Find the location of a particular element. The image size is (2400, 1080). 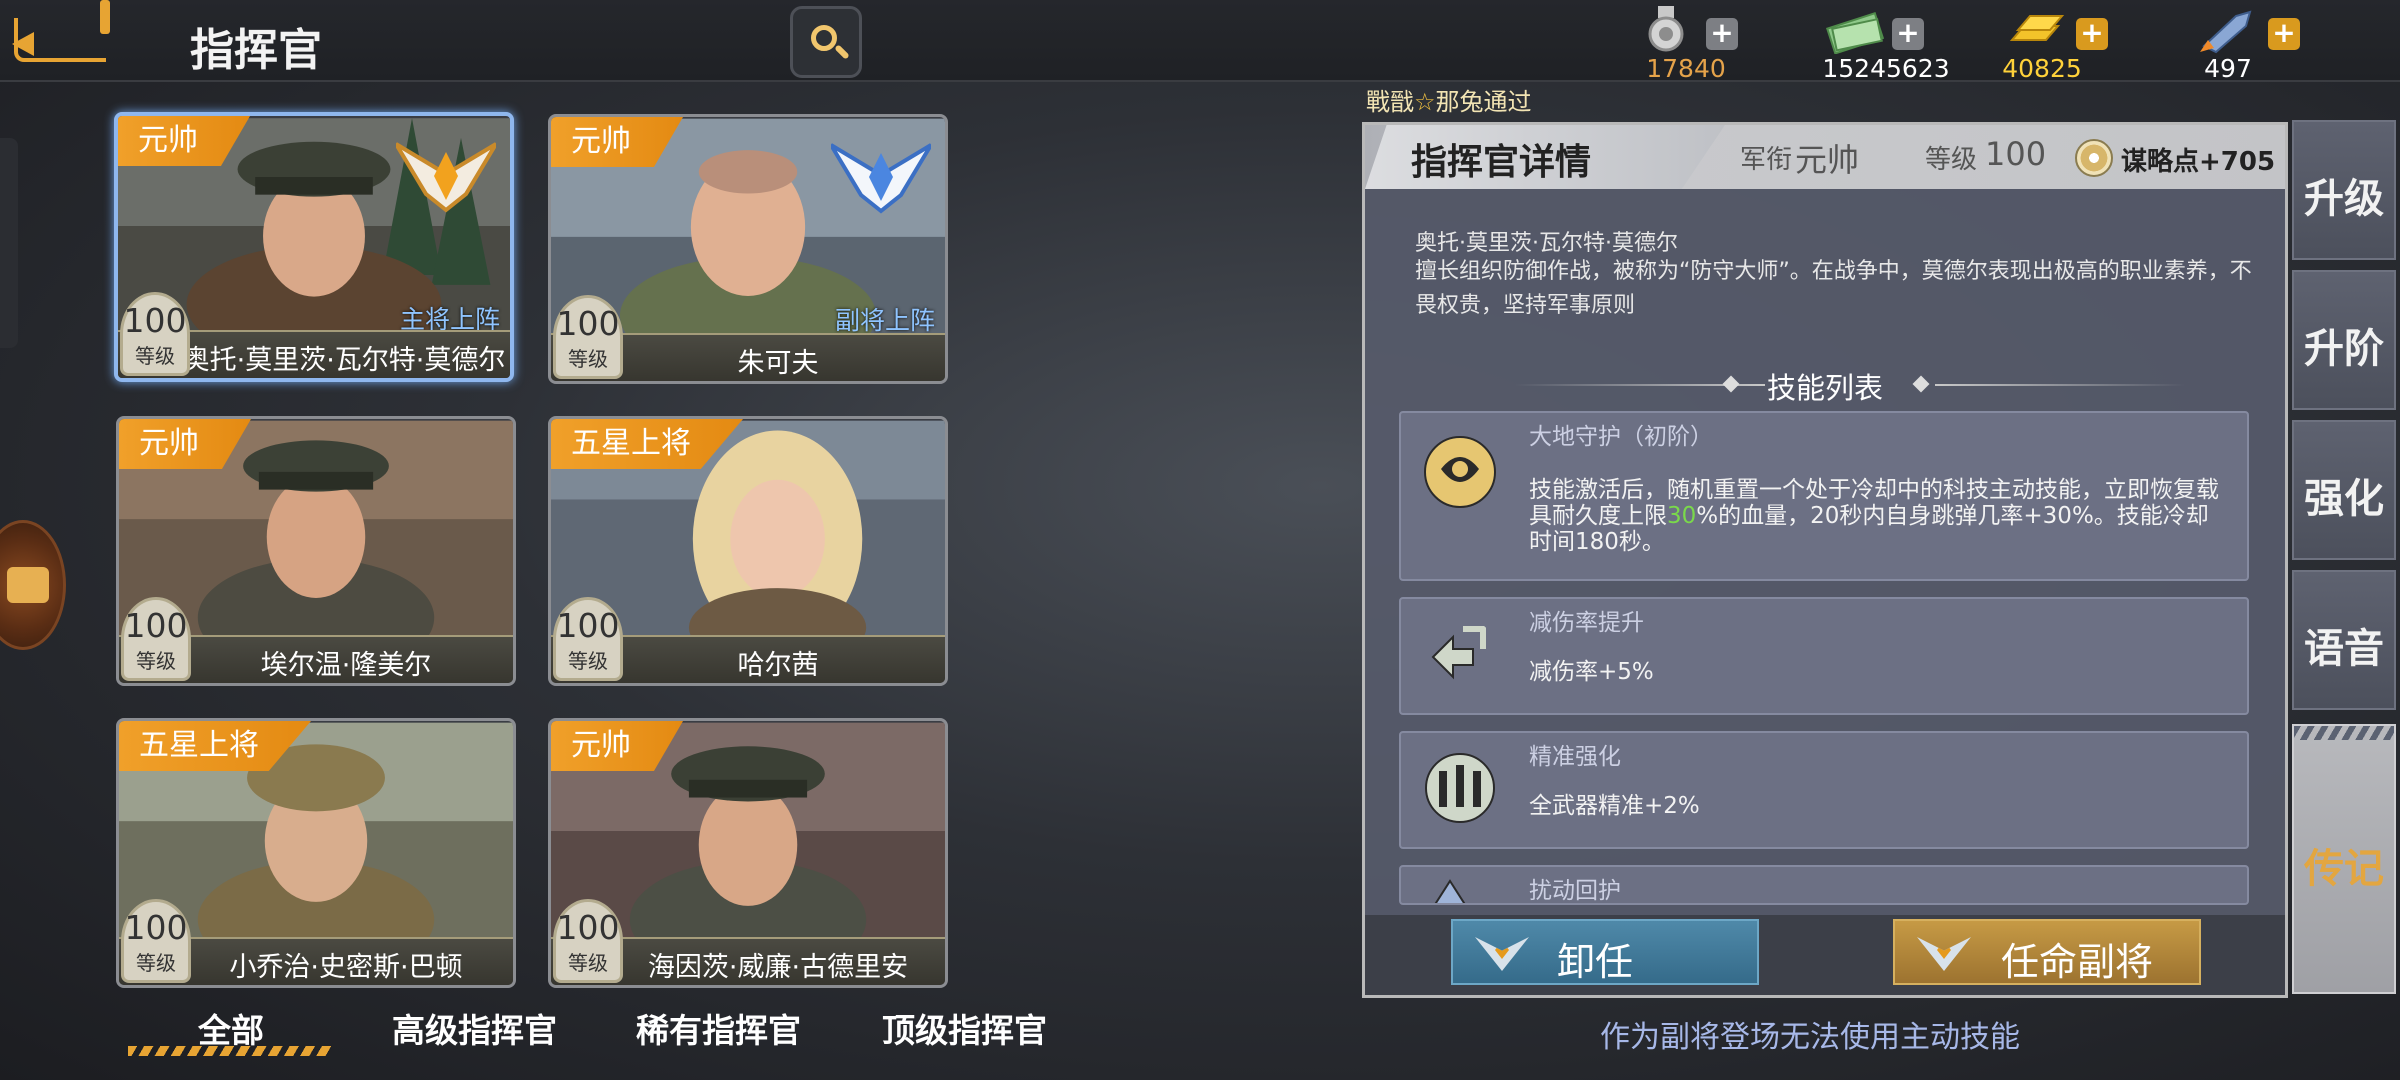

search-button is located at coordinates (826, 42).